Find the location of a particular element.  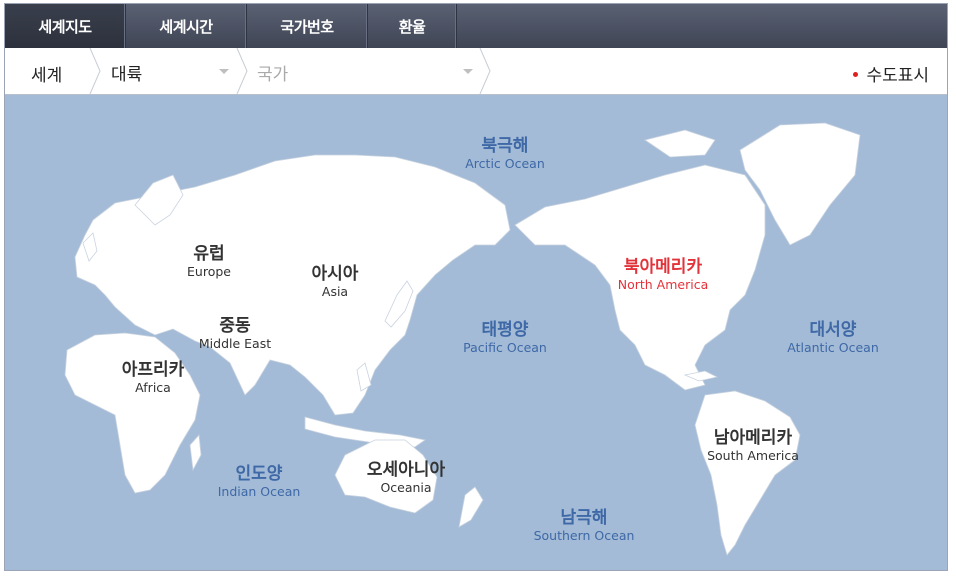

label-asia: 아시아 Asia is located at coordinates (335, 281).